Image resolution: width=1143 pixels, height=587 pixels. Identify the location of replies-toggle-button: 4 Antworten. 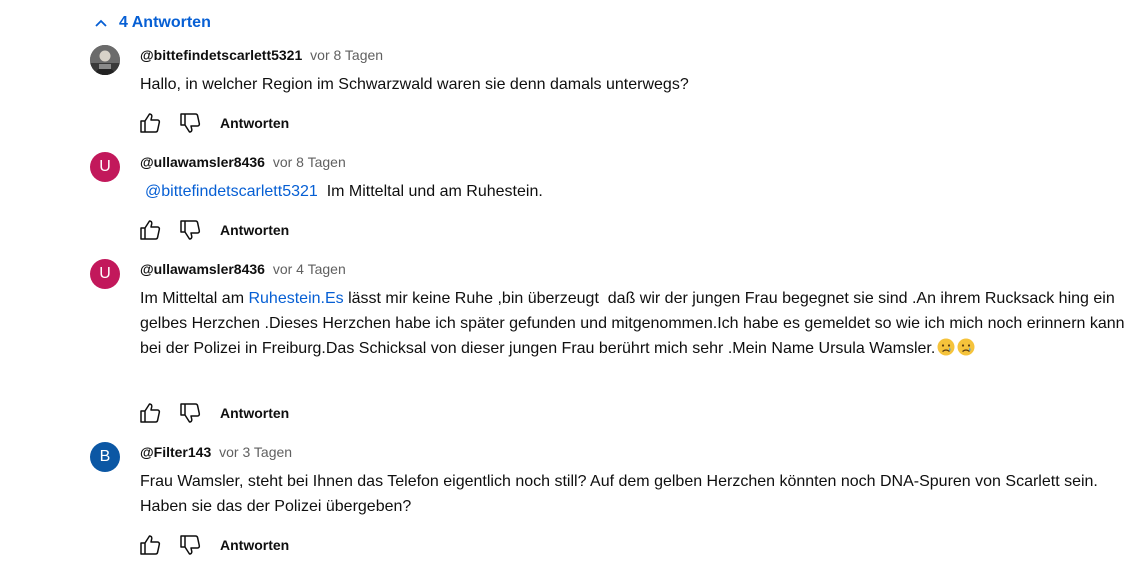
(152, 23).